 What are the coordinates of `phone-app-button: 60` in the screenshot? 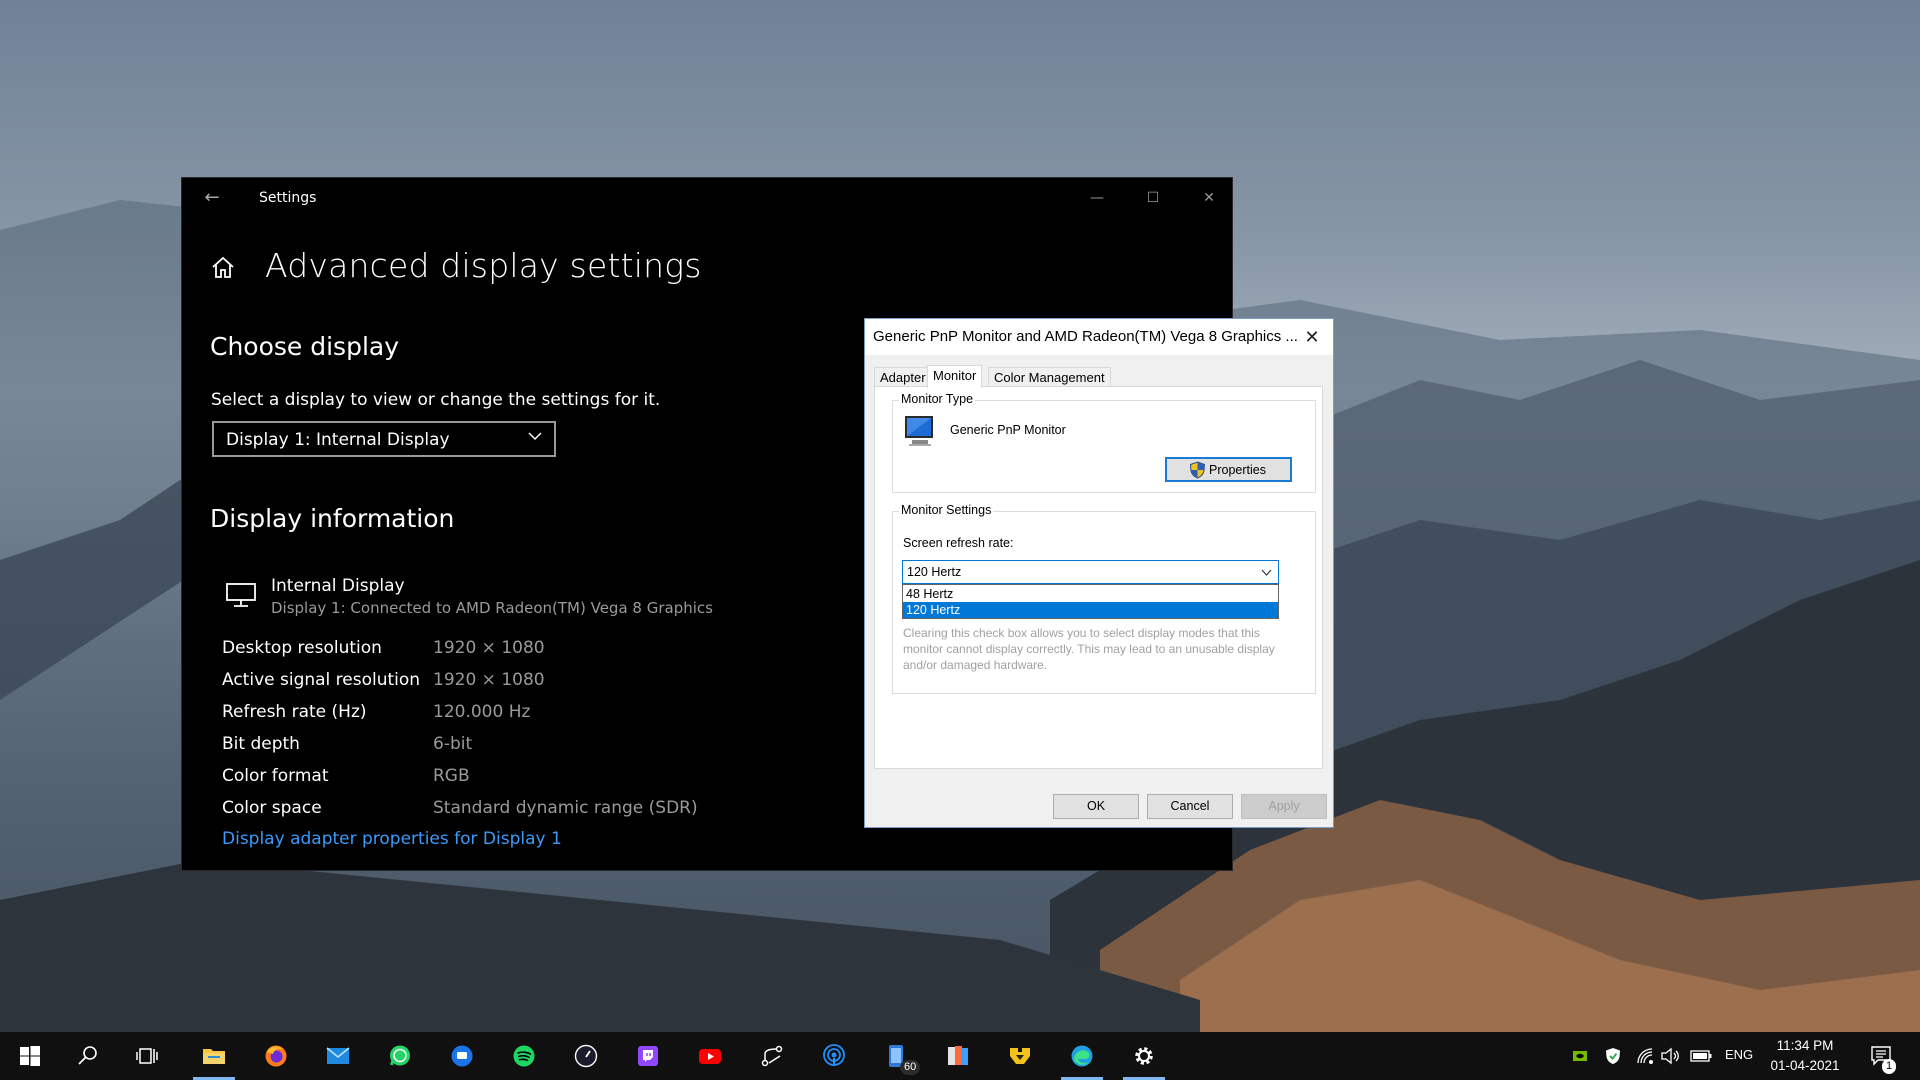 It's located at (896, 1056).